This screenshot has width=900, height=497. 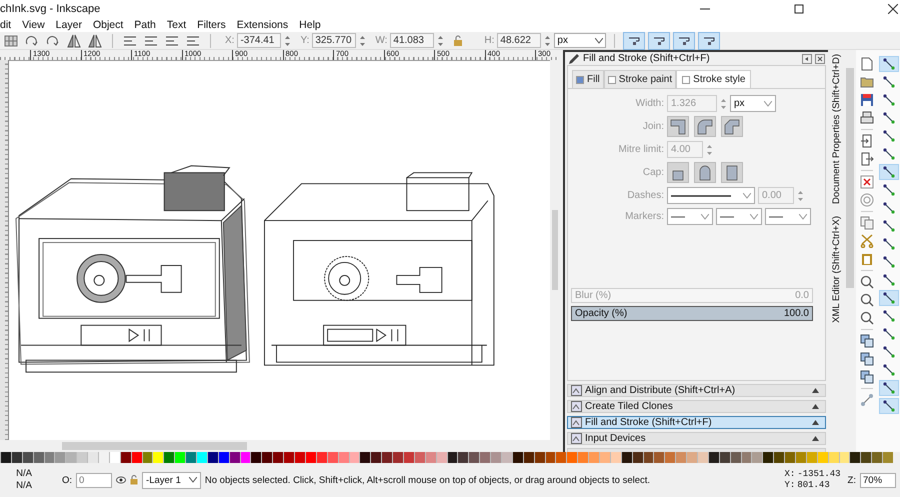 I want to click on menu-item: dit, so click(x=6, y=25).